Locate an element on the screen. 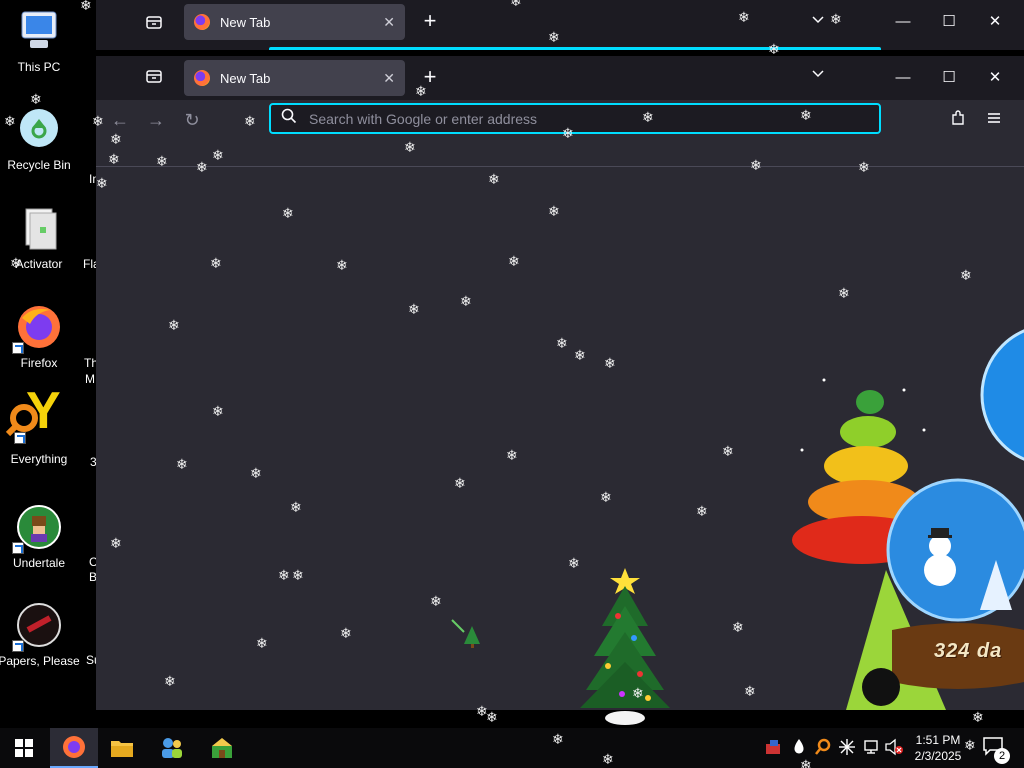 The image size is (1024, 768). clock-time: 1:51 PM is located at coordinates (938, 740).